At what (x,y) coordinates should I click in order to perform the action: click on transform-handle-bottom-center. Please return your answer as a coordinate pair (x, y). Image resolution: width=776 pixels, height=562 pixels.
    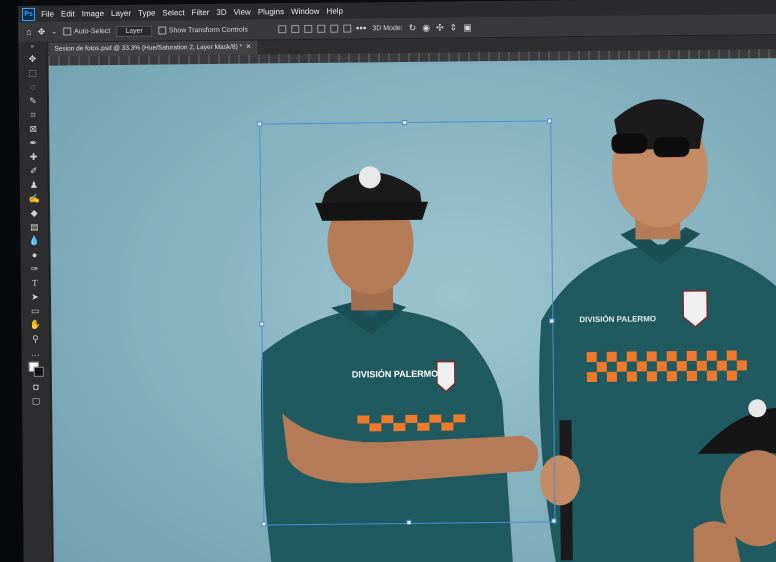
    Looking at the image, I should click on (409, 522).